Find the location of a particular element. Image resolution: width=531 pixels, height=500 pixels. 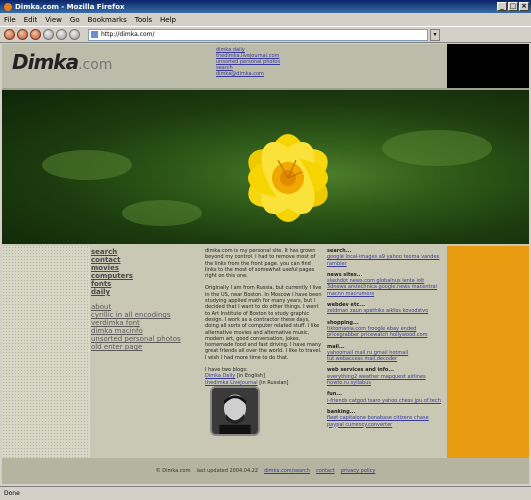

flower-image is located at coordinates (288, 178).